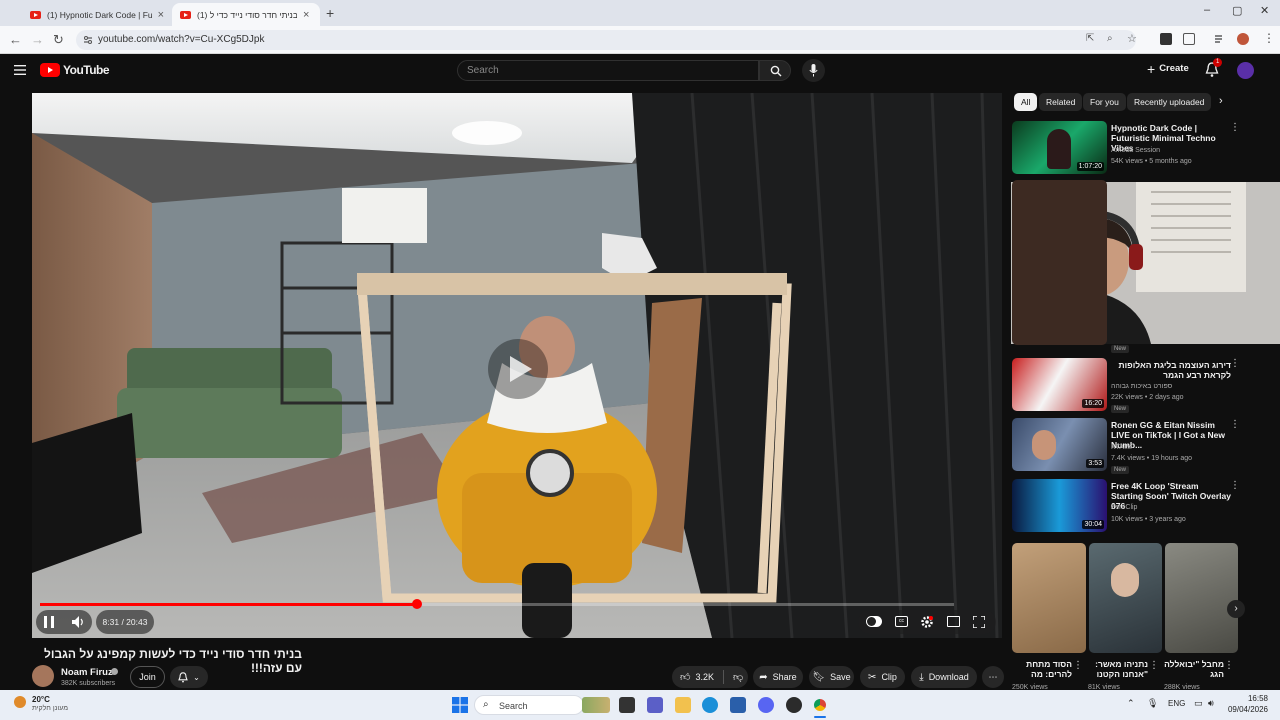 The image size is (1280, 720). What do you see at coordinates (75, 70) in the screenshot?
I see `youtube-logo: YouTube` at bounding box center [75, 70].